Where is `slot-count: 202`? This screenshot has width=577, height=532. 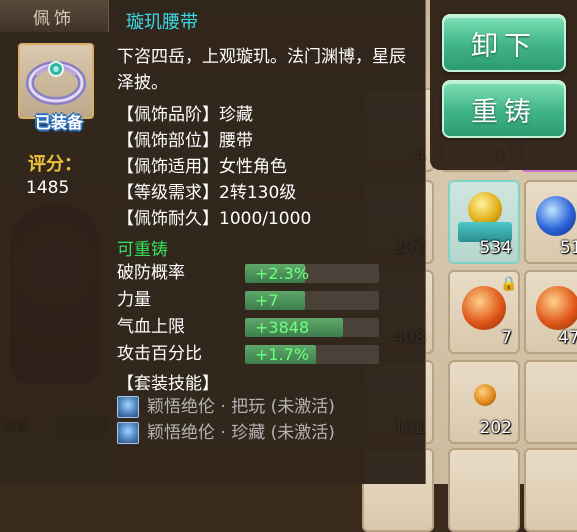 slot-count: 202 is located at coordinates (495, 428).